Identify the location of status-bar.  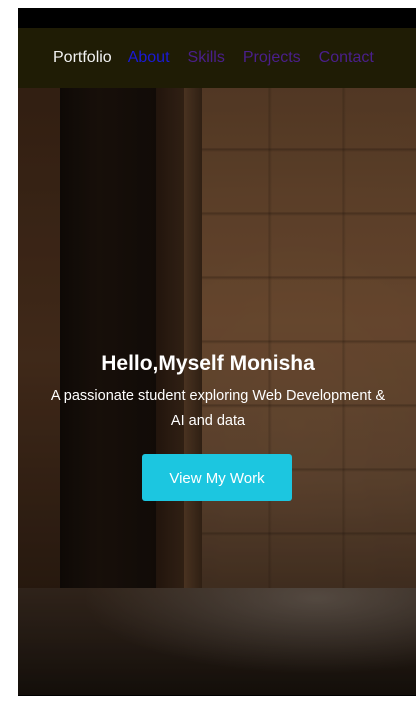
(217, 18).